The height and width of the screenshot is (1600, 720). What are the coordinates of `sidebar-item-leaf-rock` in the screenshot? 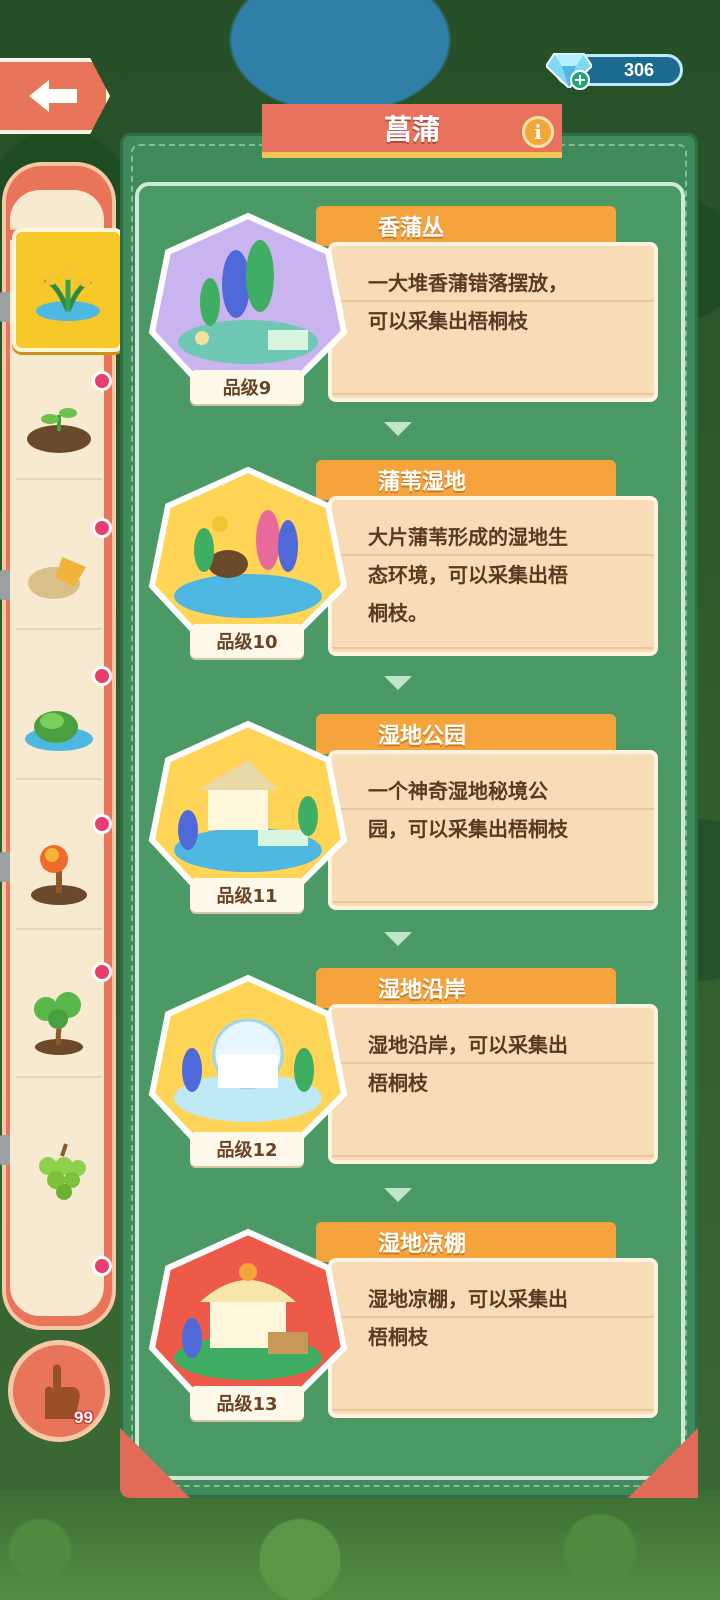 It's located at (59, 575).